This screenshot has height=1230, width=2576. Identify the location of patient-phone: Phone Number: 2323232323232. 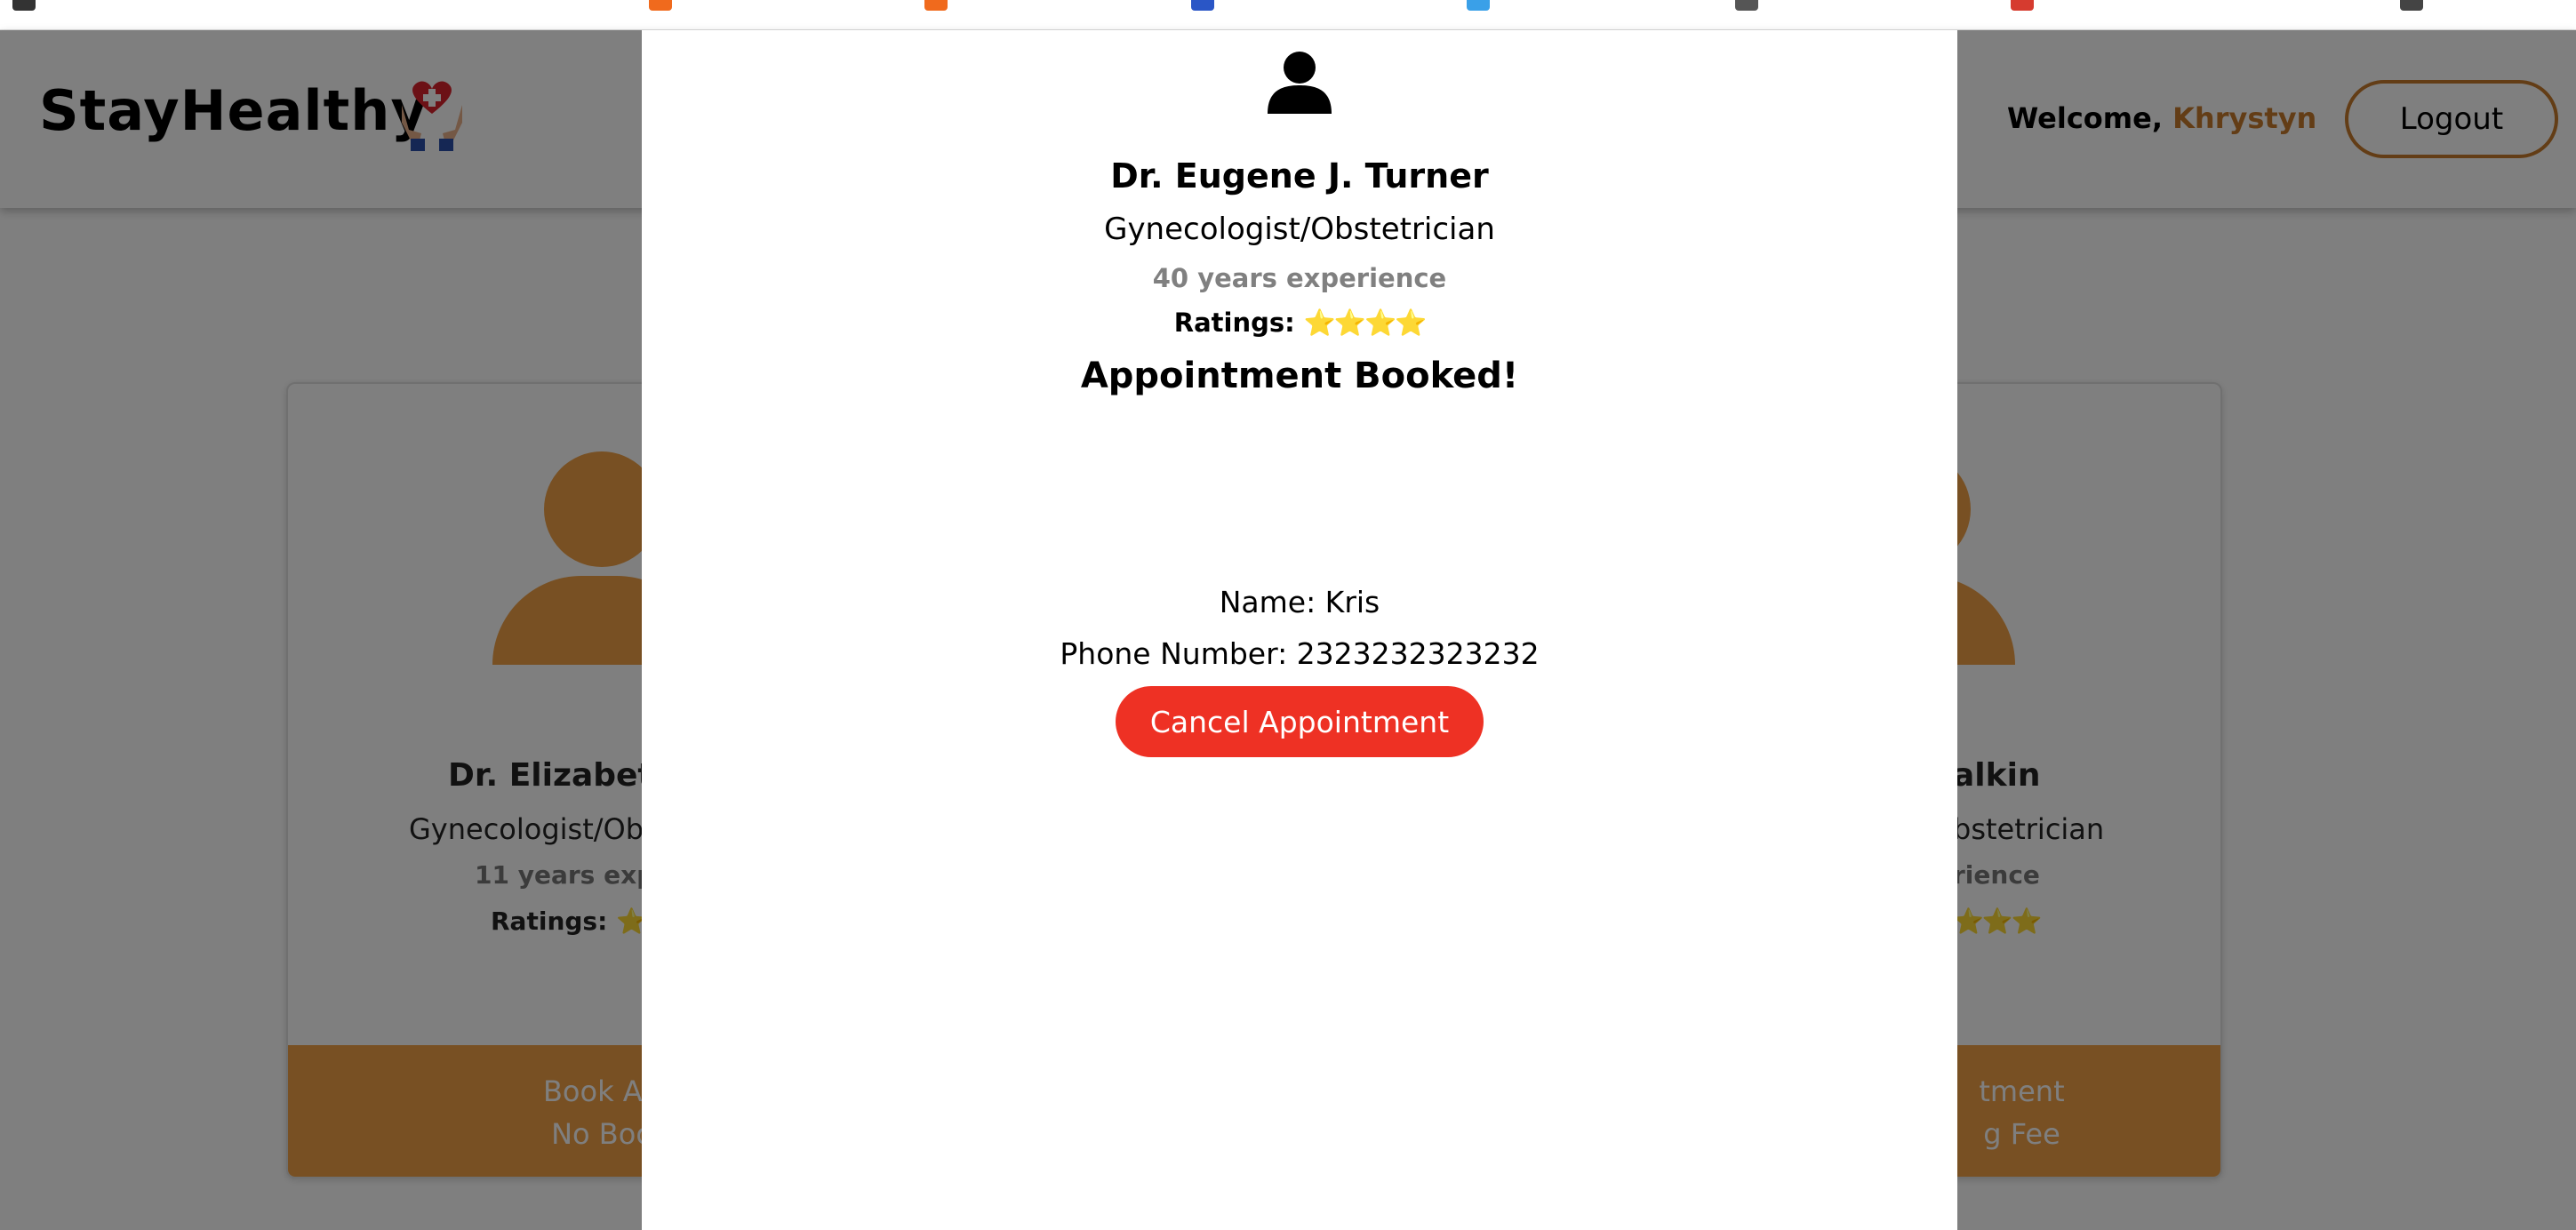
(1300, 654).